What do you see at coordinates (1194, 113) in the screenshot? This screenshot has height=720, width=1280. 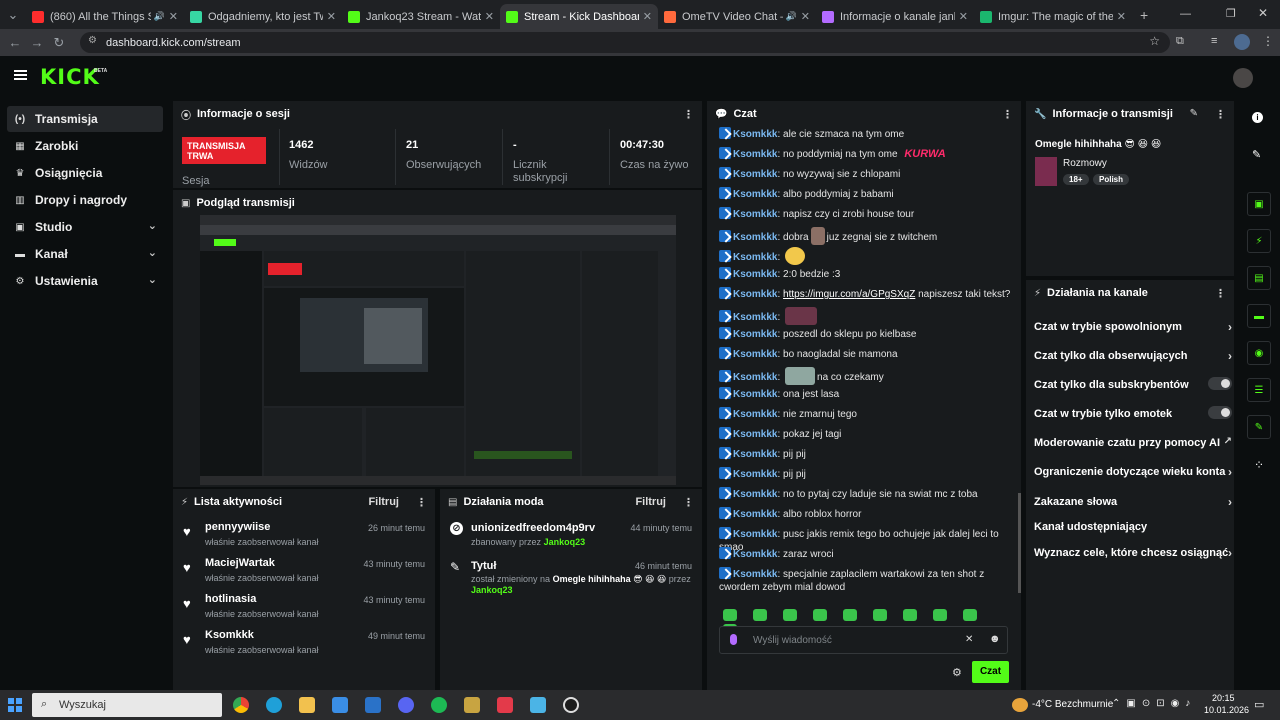 I see `edit-pencil-icon: ✎` at bounding box center [1194, 113].